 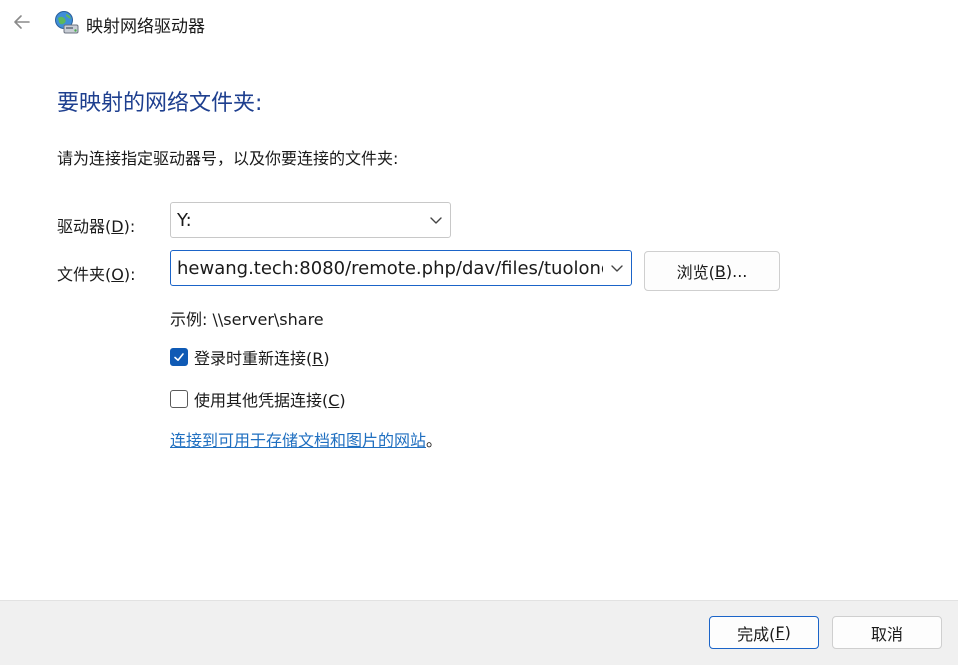 I want to click on finish-button: 完成(F), so click(x=764, y=632).